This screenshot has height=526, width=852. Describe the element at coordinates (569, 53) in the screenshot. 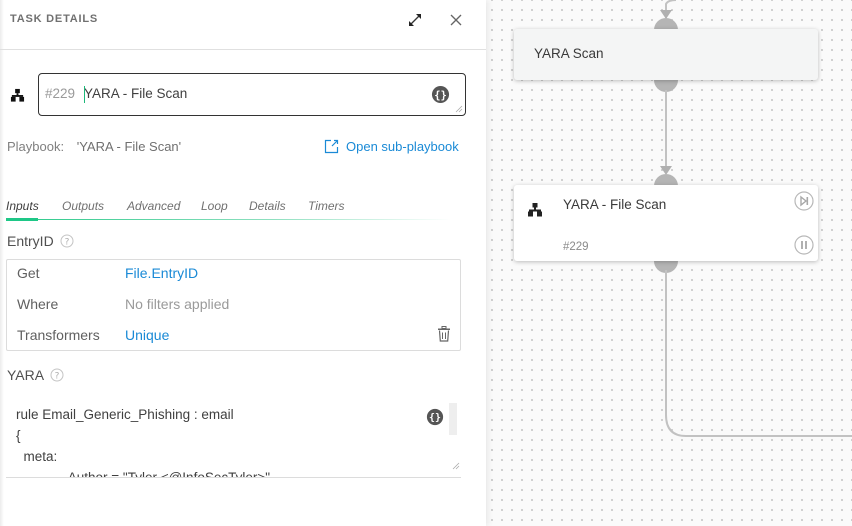

I see `node-title: YARA Scan` at that location.